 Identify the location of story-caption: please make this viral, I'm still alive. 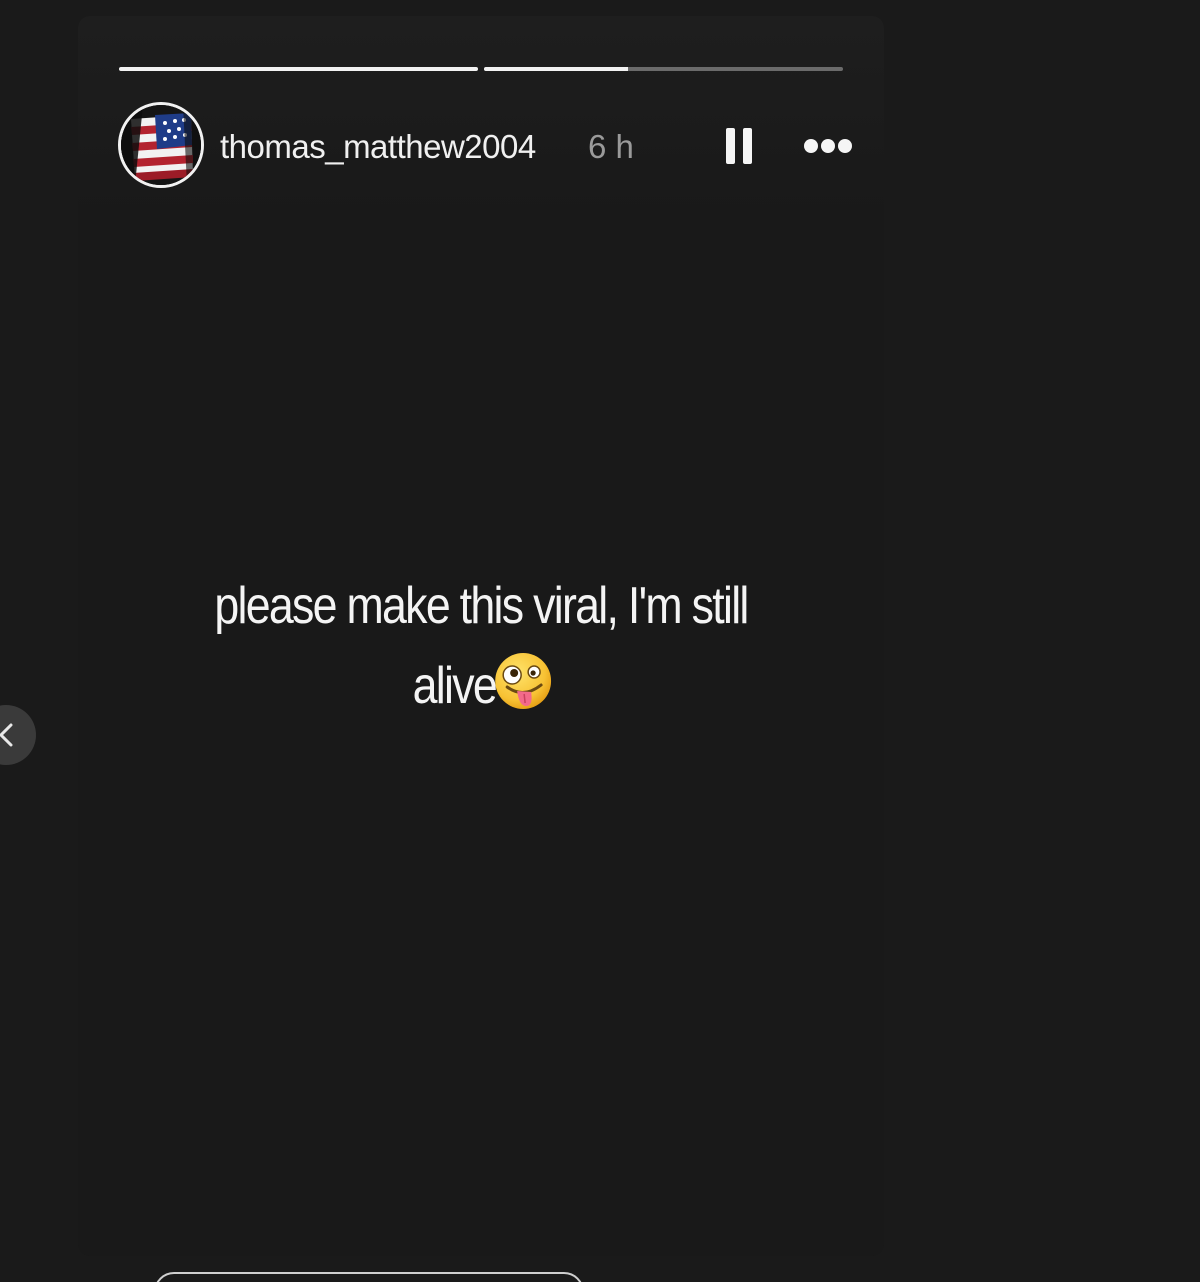
(480, 646).